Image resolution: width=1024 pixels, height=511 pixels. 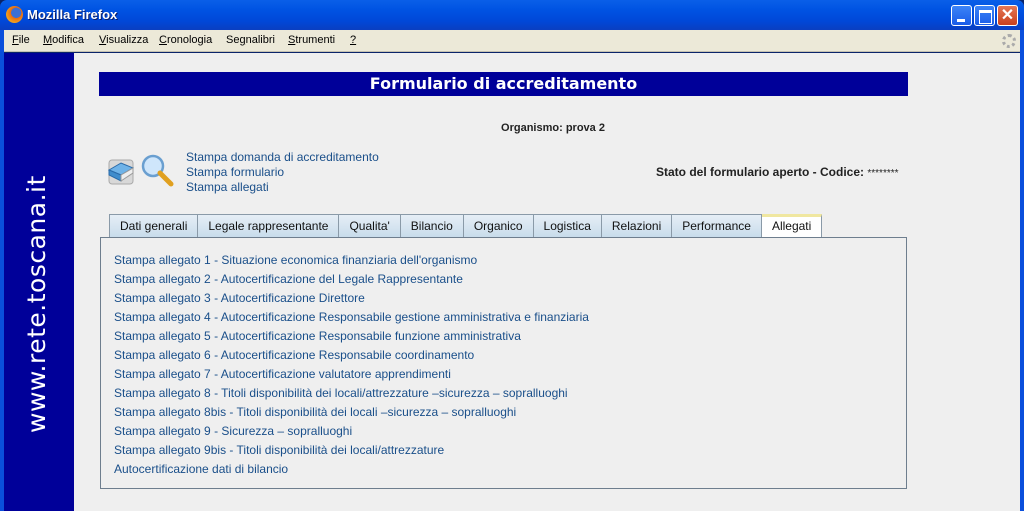 What do you see at coordinates (553, 128) in the screenshot?
I see `organismo-label: Organismo: prova 2` at bounding box center [553, 128].